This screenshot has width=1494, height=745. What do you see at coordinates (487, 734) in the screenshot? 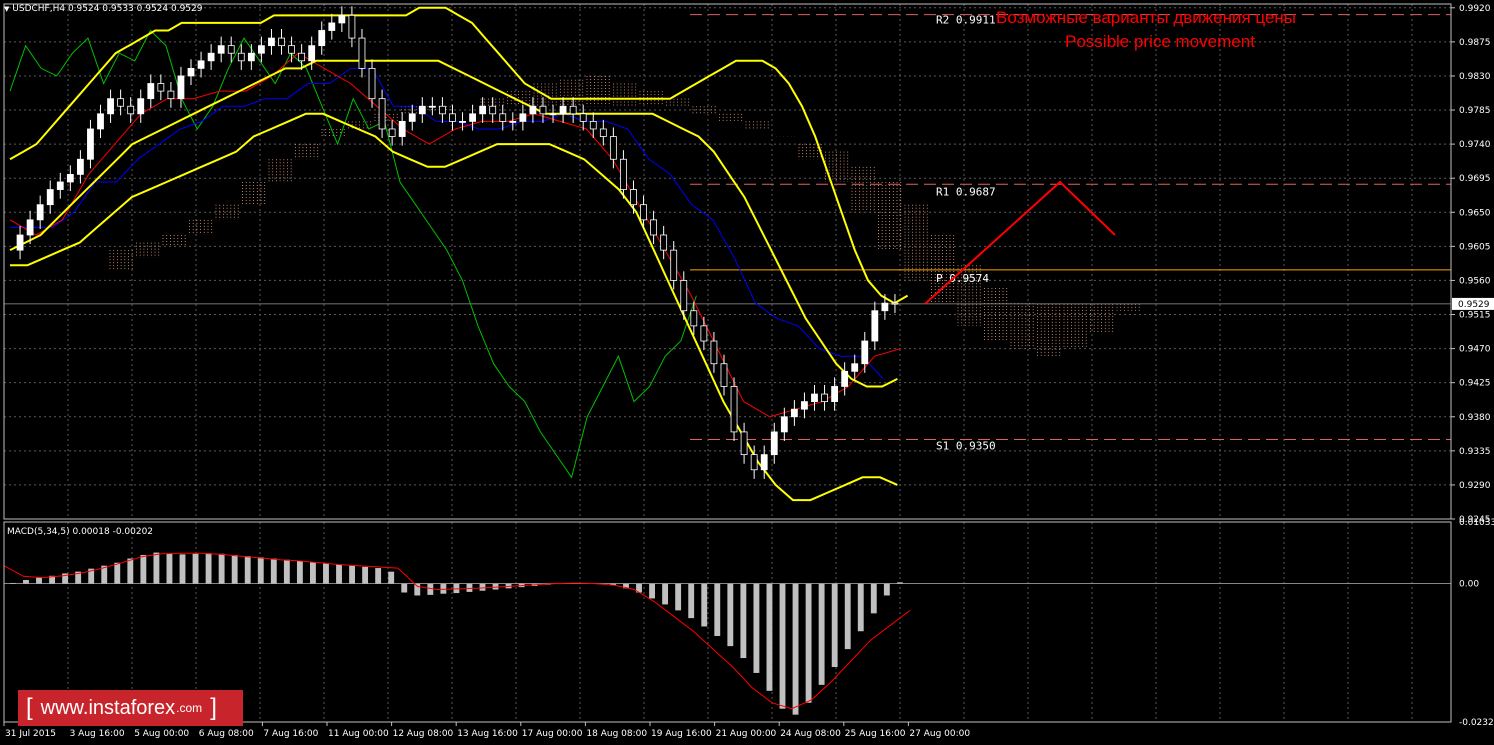
I see `x-tick-label: 13 Aug 16:00` at bounding box center [487, 734].